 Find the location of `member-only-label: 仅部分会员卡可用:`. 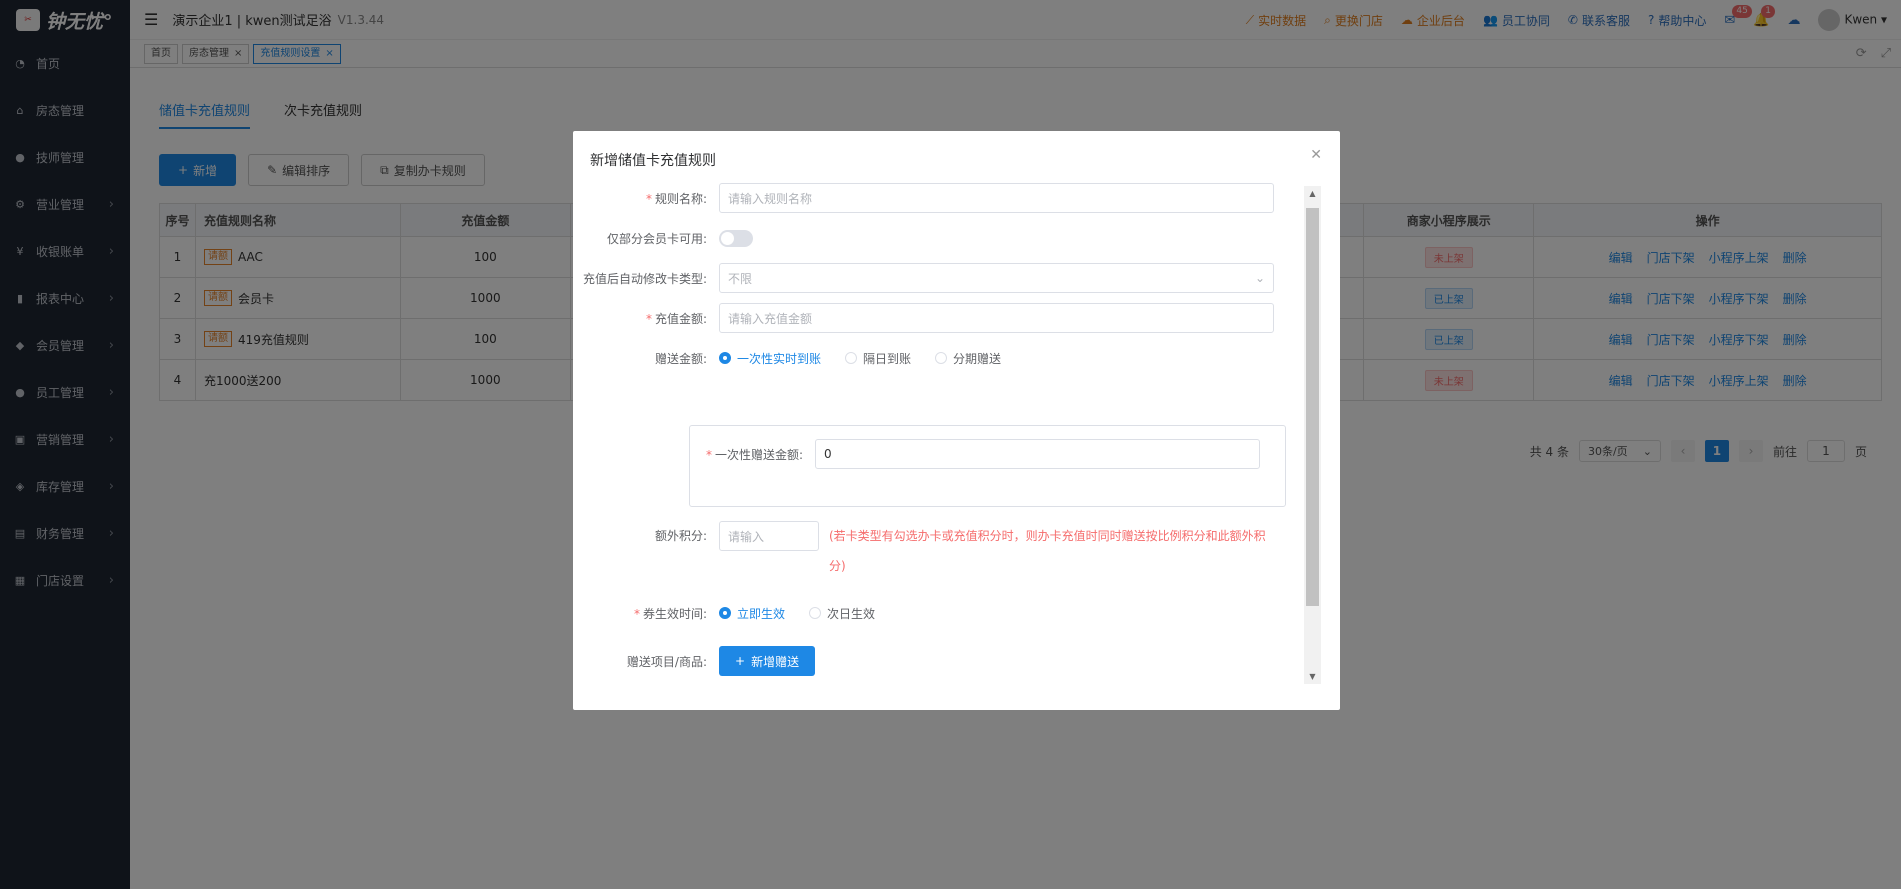

member-only-label: 仅部分会员卡可用: is located at coordinates (656, 238).